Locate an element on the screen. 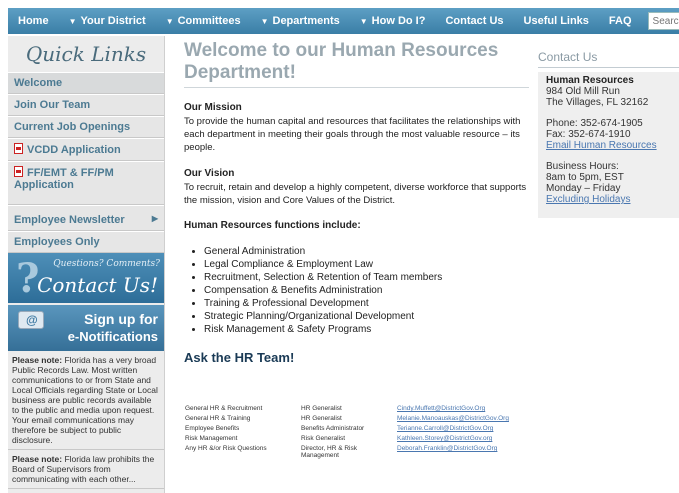 The width and height of the screenshot is (679, 493). email-hr-link: Email Human Resources is located at coordinates (601, 145).